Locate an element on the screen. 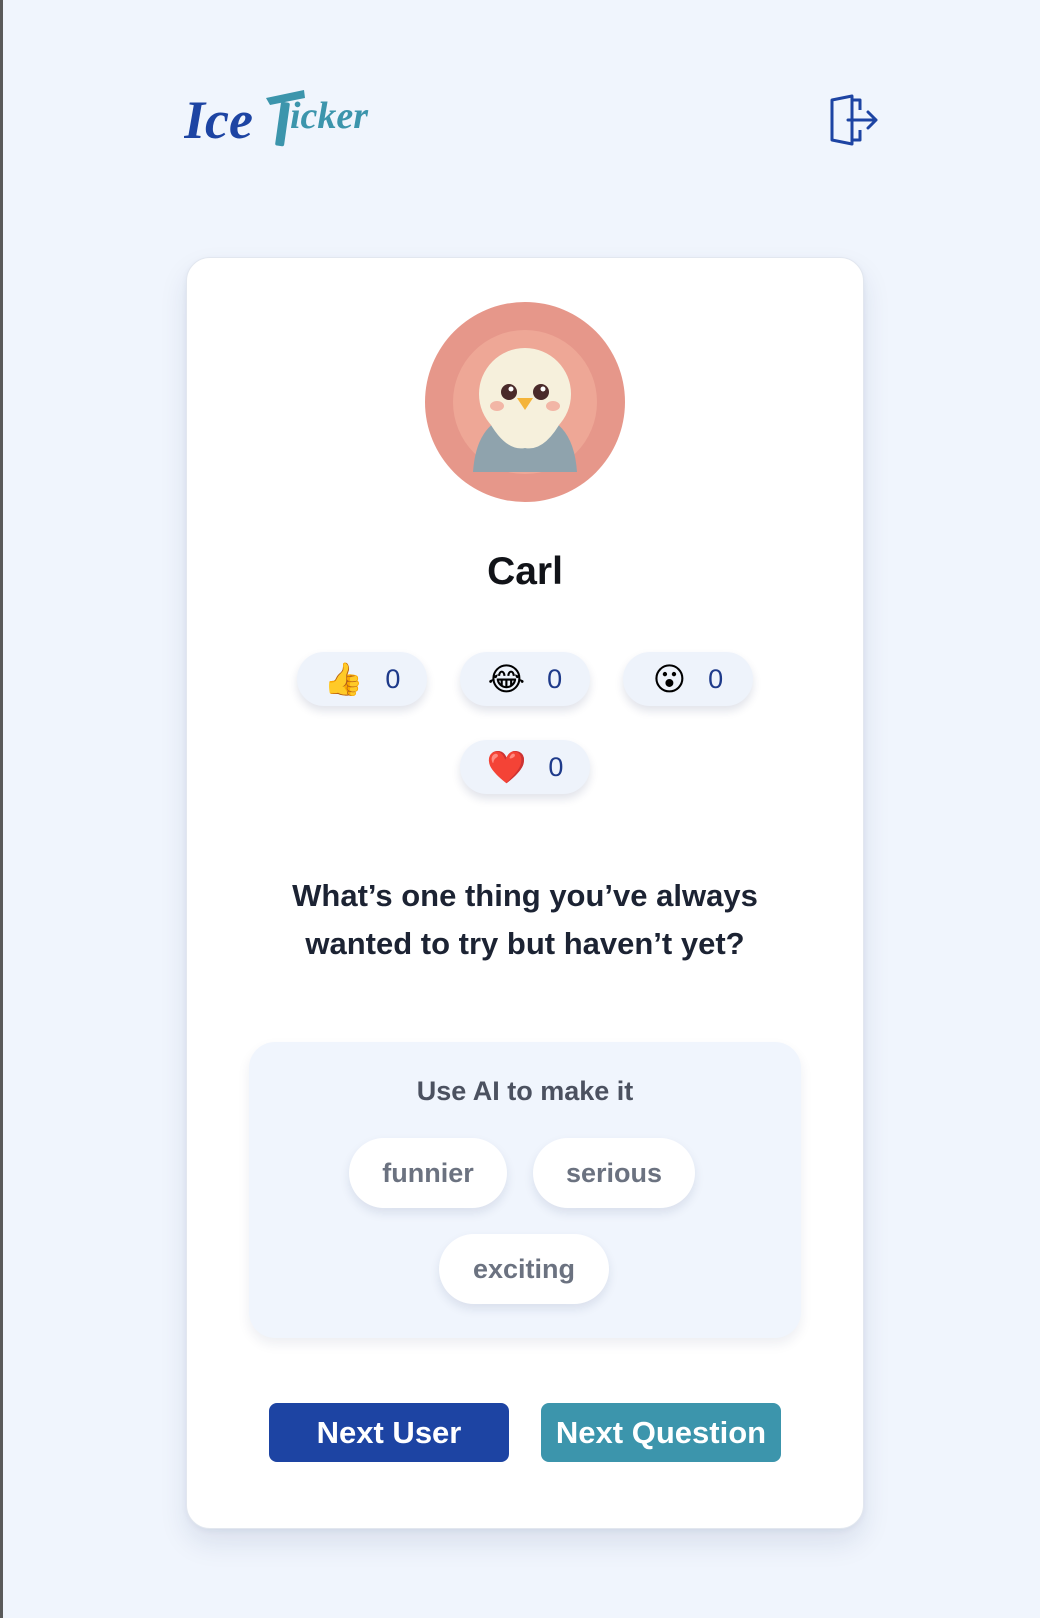 This screenshot has height=1618, width=1040. window-edge is located at coordinates (1, 809).